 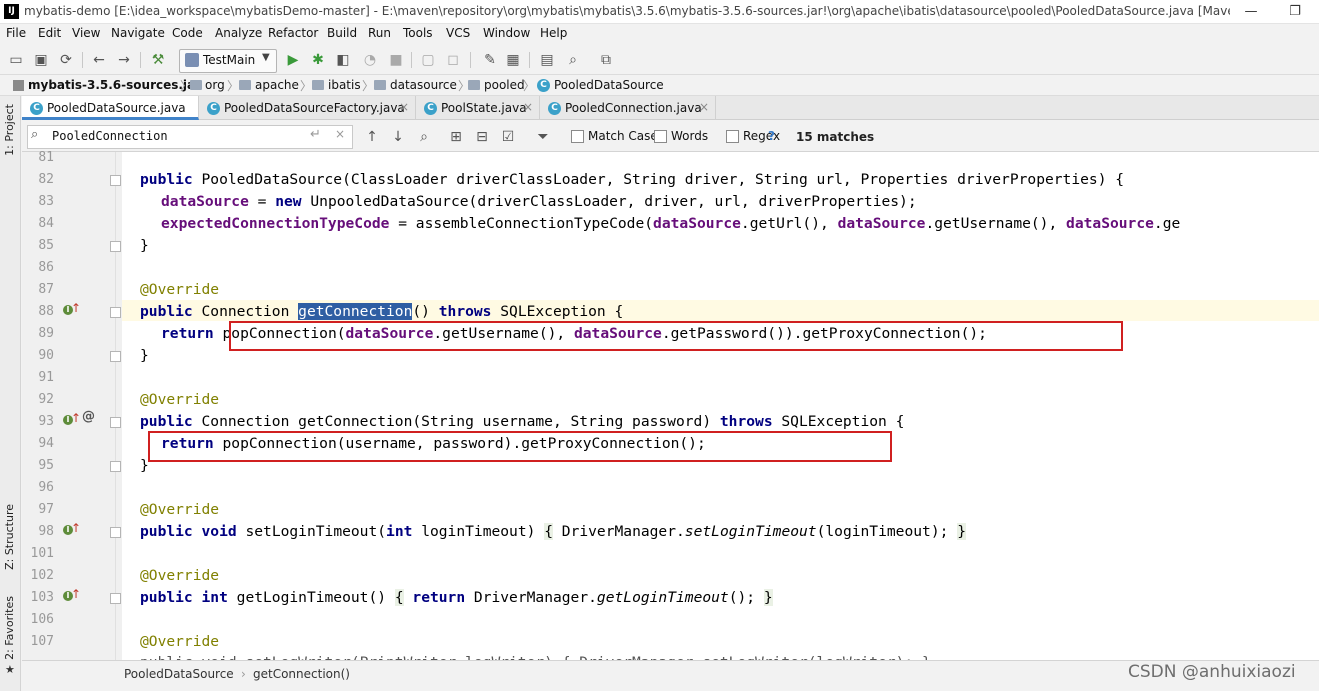 I want to click on regex-checkbox, so click(x=732, y=136).